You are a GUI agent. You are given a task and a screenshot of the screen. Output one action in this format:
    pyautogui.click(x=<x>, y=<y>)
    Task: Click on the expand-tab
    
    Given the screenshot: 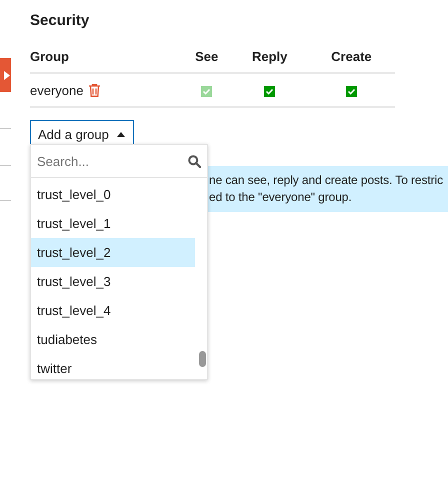 What is the action you would take?
    pyautogui.click(x=5, y=75)
    